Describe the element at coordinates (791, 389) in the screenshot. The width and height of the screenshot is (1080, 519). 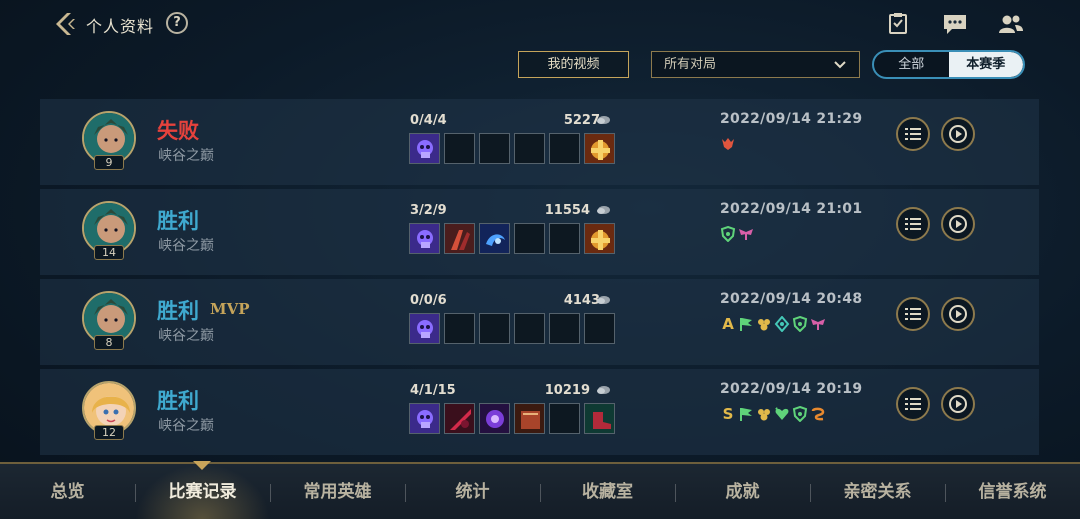
I see `match-date: 2022/09/14 20:19` at that location.